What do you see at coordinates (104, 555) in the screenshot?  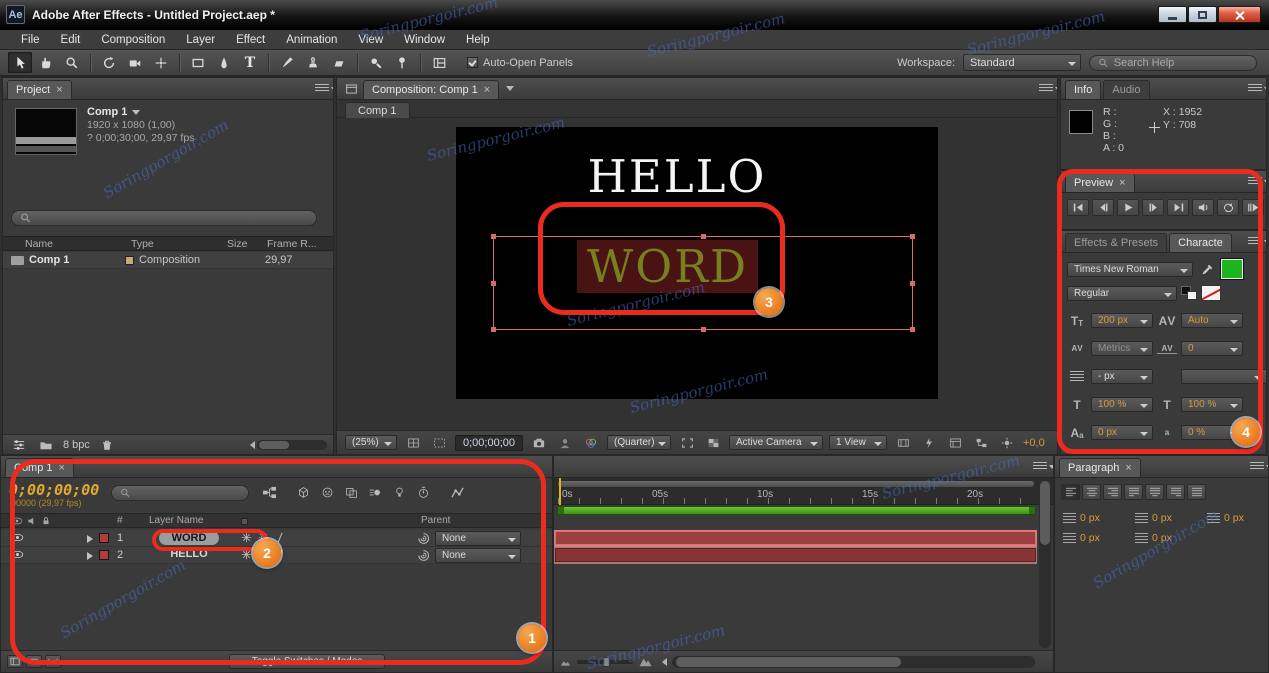 I see `layer-color-chip` at bounding box center [104, 555].